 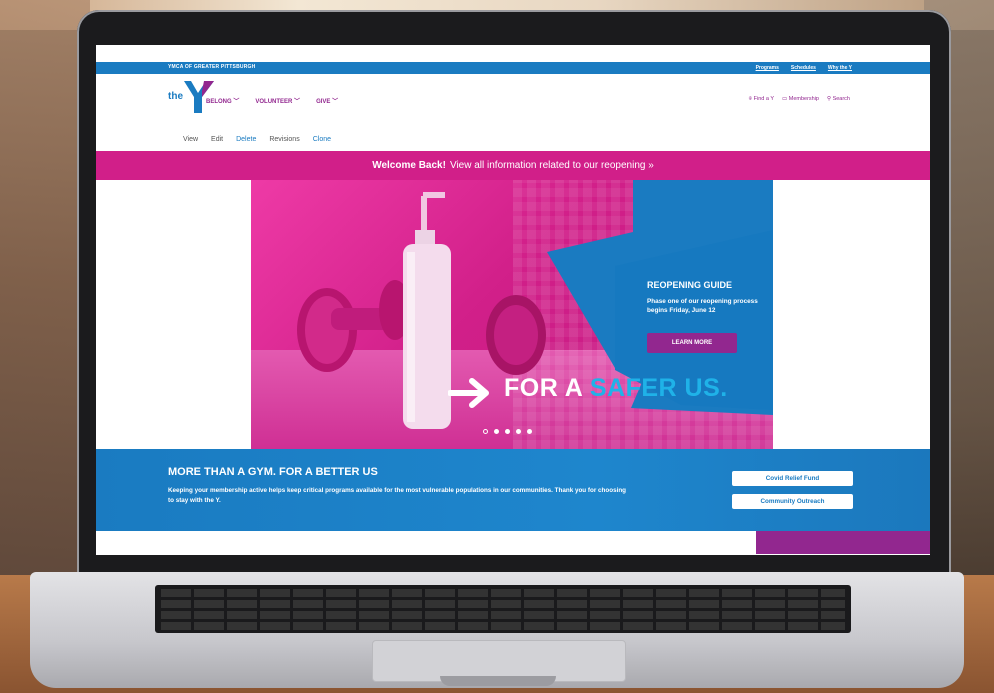 What do you see at coordinates (409, 165) in the screenshot?
I see `banner-bold: Welcome Back!` at bounding box center [409, 165].